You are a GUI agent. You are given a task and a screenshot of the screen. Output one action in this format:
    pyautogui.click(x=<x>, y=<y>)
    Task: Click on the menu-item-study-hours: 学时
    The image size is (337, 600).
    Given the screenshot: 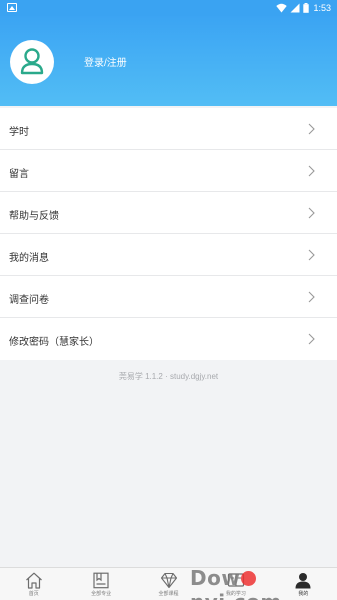 What is the action you would take?
    pyautogui.click(x=168, y=129)
    